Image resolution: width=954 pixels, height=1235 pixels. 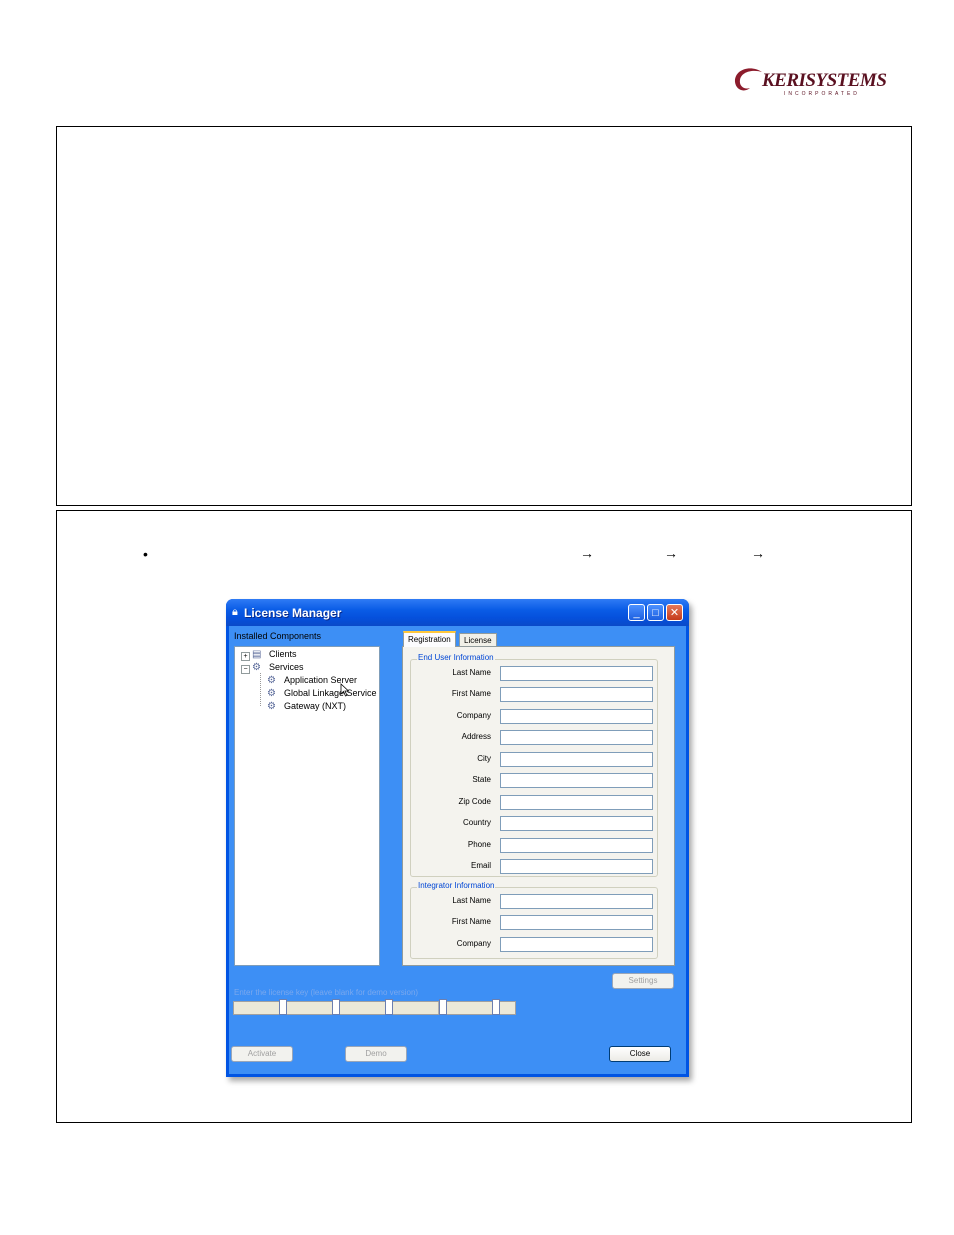 I want to click on close-window-button: ✕, so click(x=674, y=612).